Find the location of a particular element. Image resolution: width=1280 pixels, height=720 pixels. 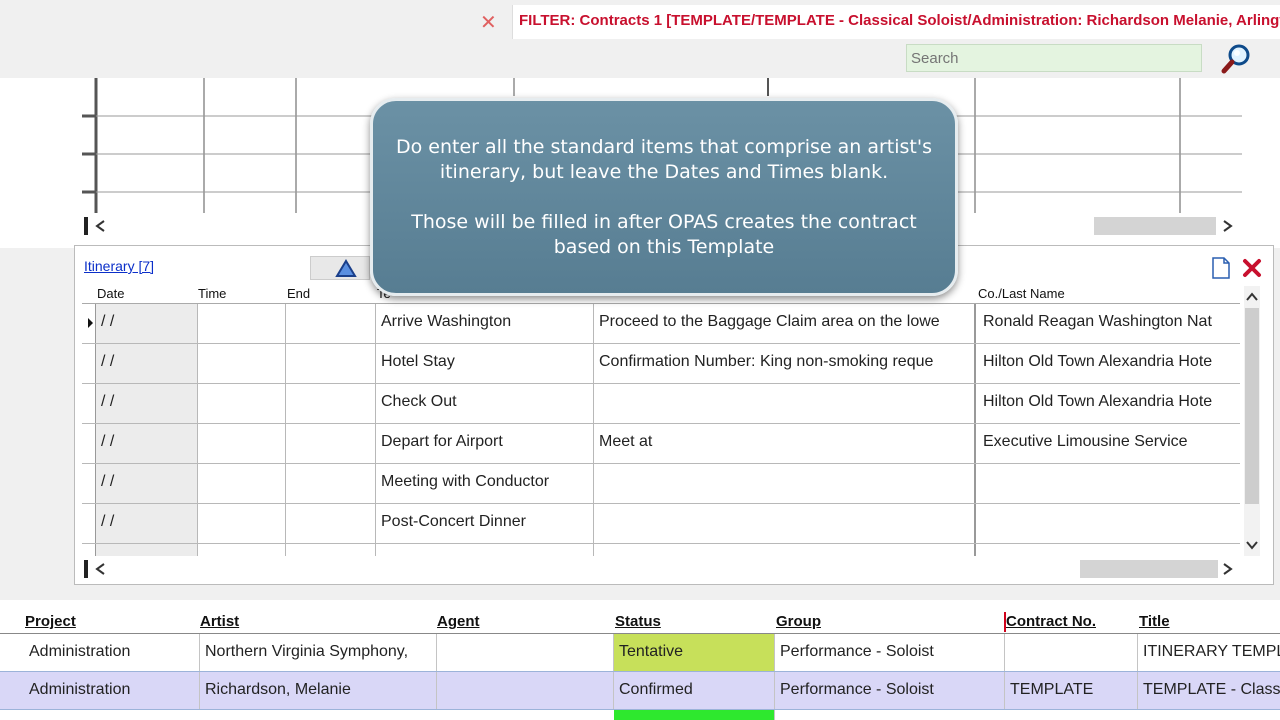

artist-cell: Northern Virginia Symphony, is located at coordinates (318, 652).